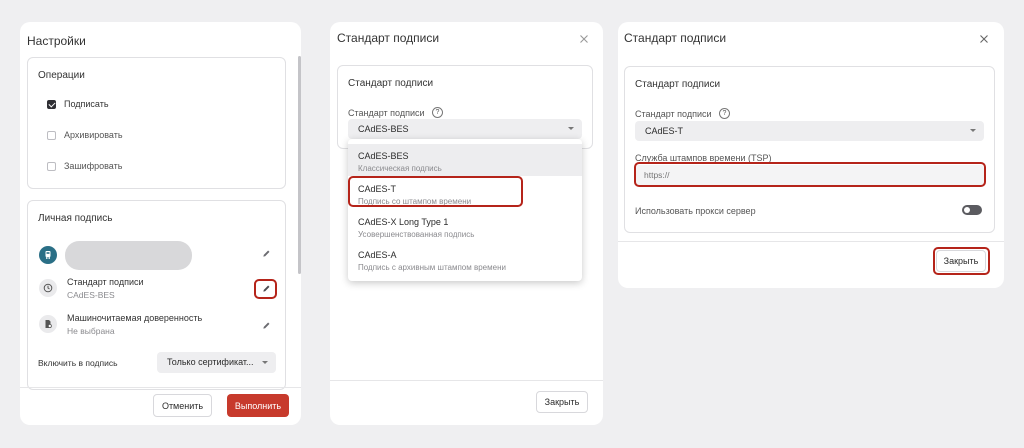 The image size is (1024, 448). I want to click on include-label: Включить в подпись, so click(78, 363).